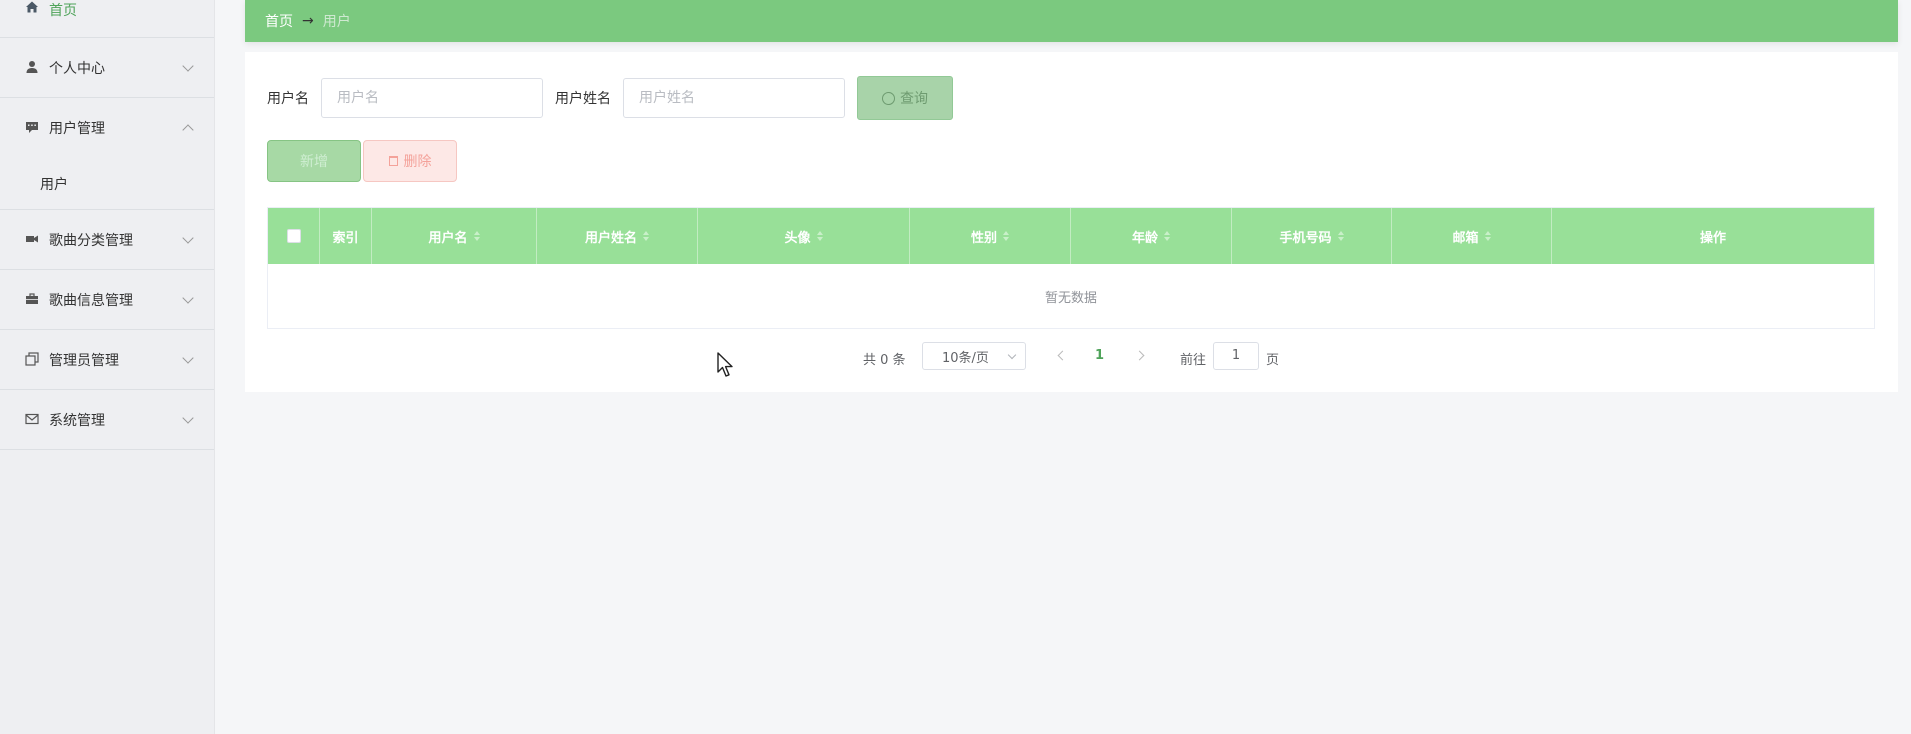  What do you see at coordinates (734, 98) in the screenshot?
I see `realname-input` at bounding box center [734, 98].